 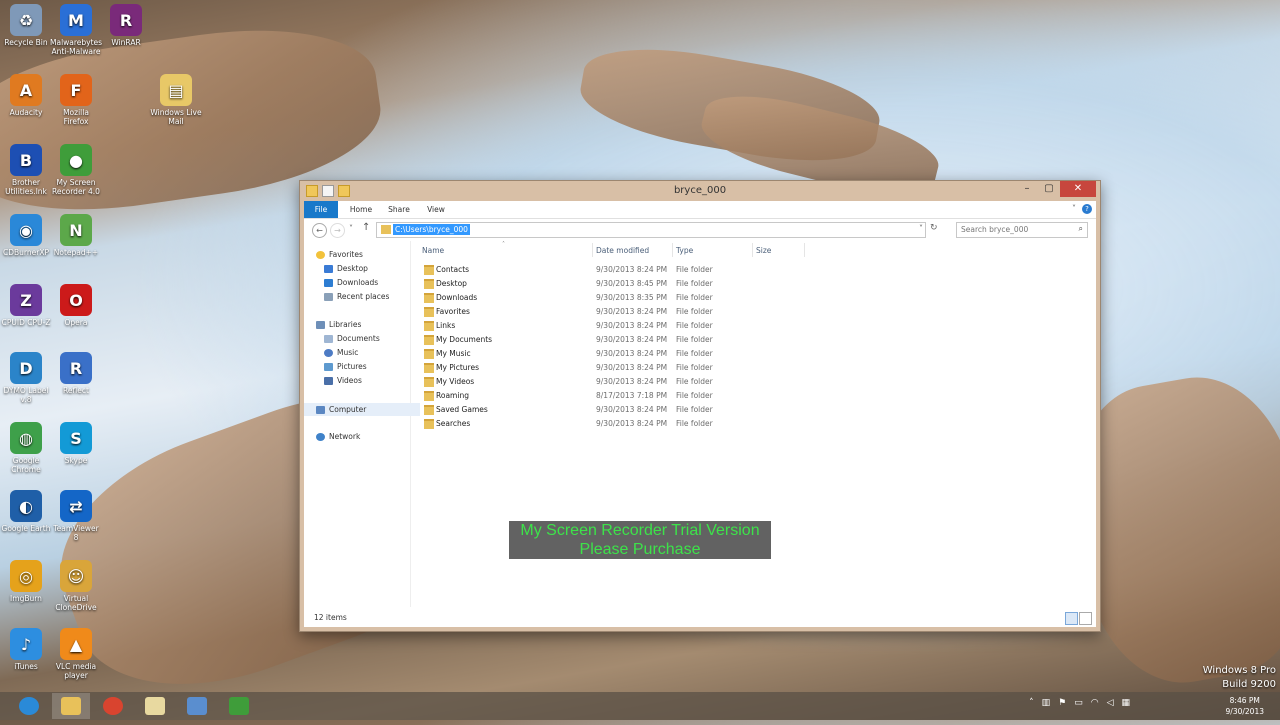 What do you see at coordinates (321, 209) in the screenshot?
I see `tab-file: File` at bounding box center [321, 209].